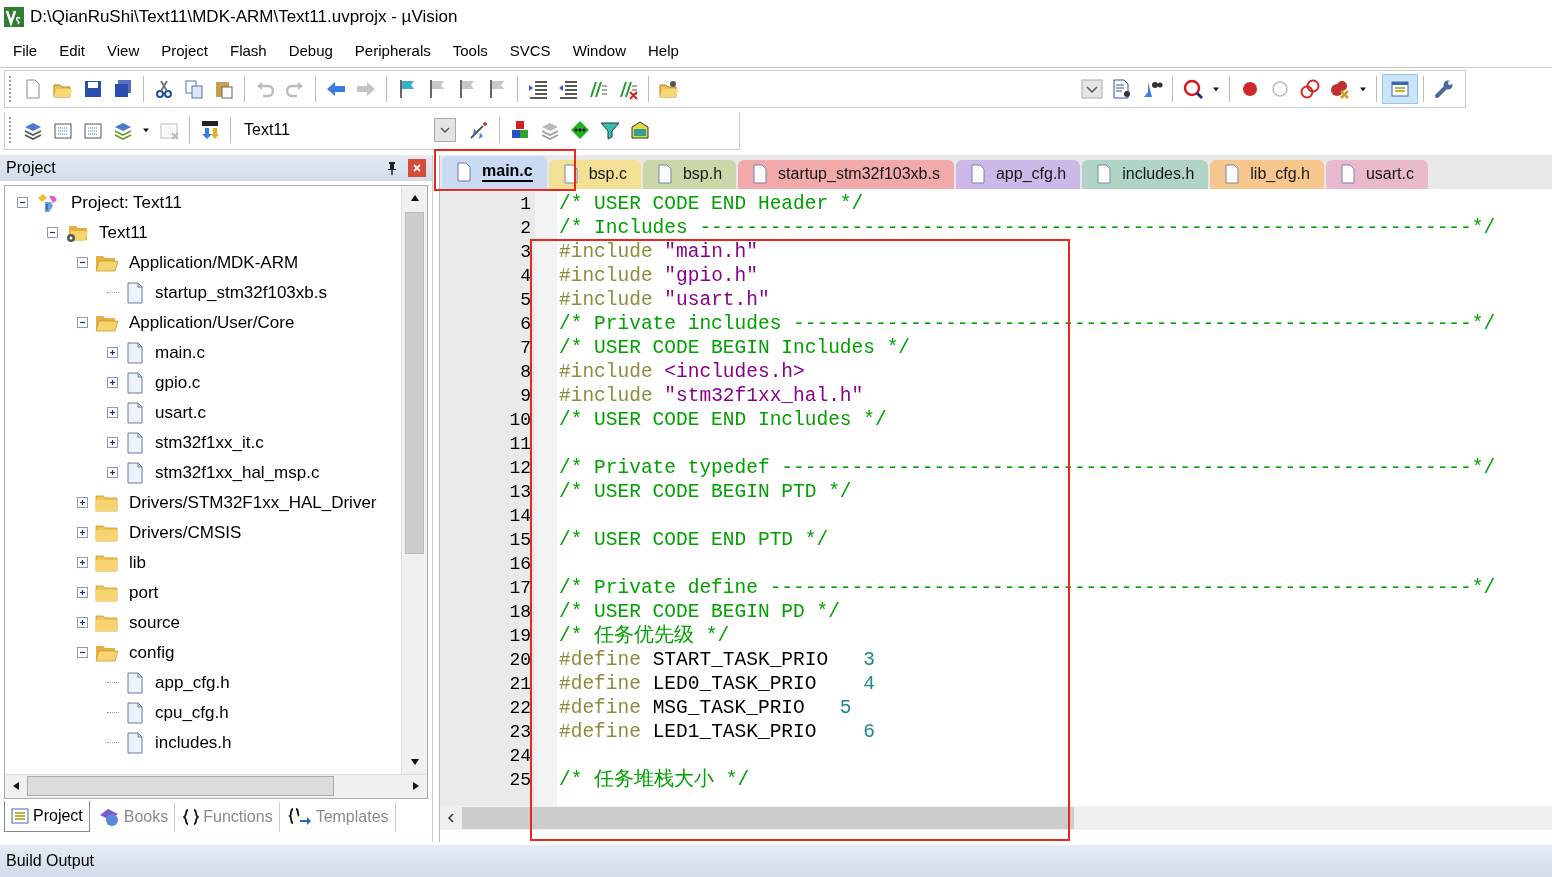  Describe the element at coordinates (451, 818) in the screenshot. I see `chevron-left-icon` at that location.